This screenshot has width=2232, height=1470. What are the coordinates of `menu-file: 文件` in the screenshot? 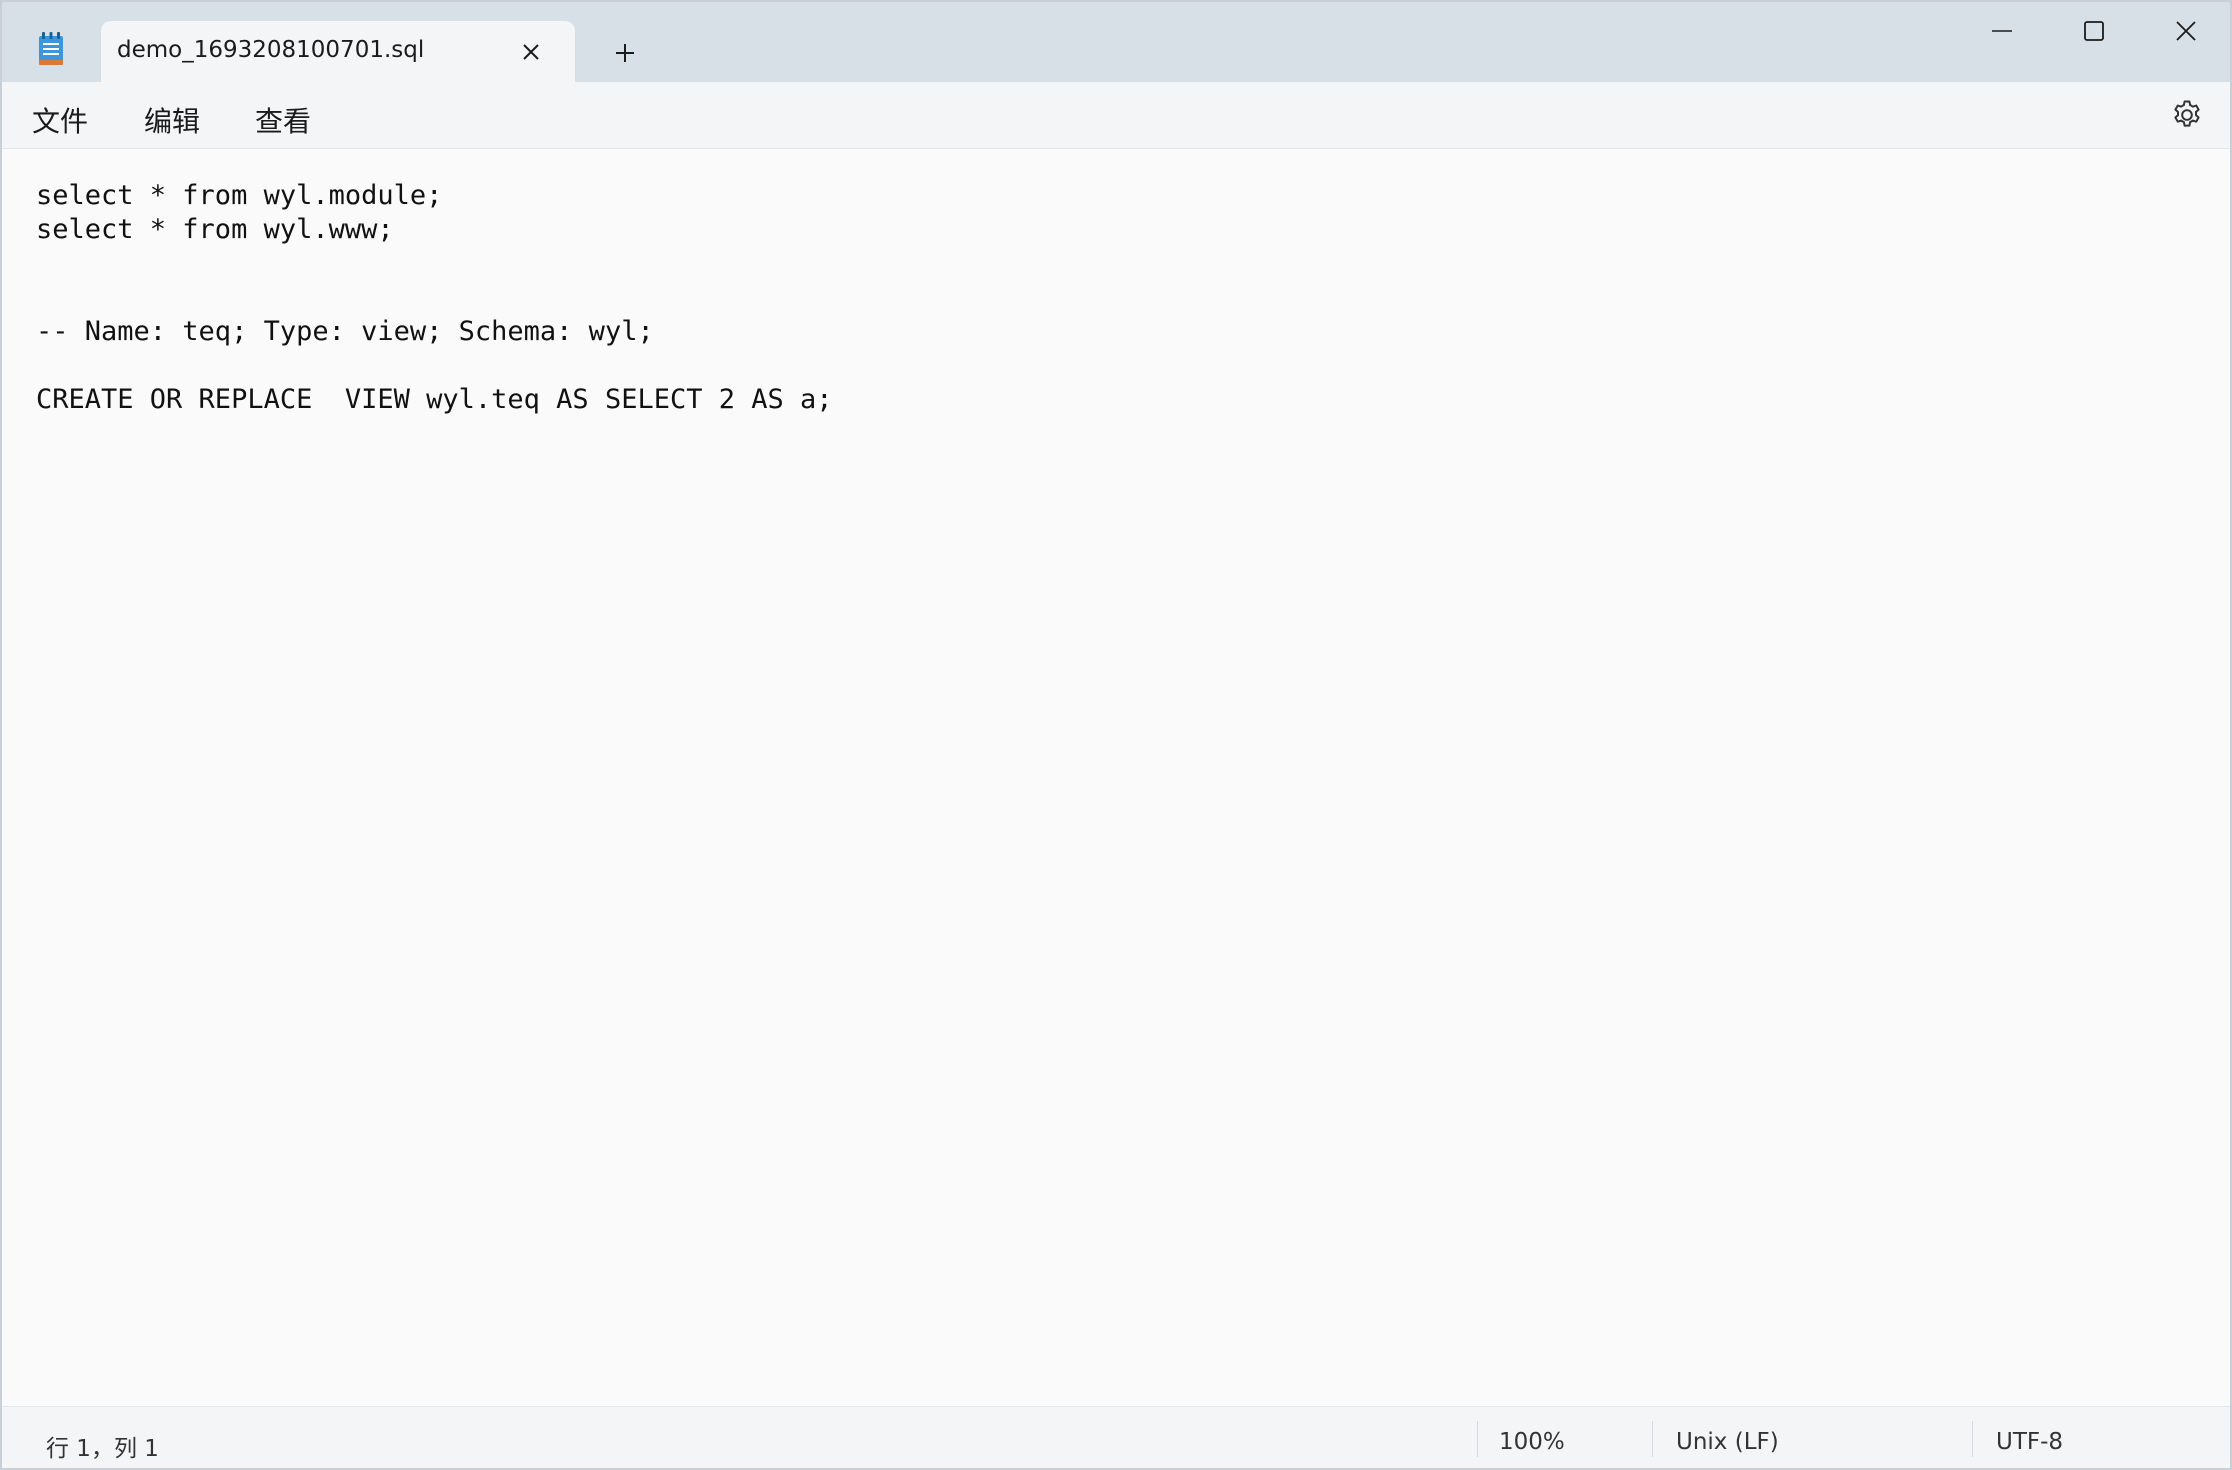 It's located at (60, 120).